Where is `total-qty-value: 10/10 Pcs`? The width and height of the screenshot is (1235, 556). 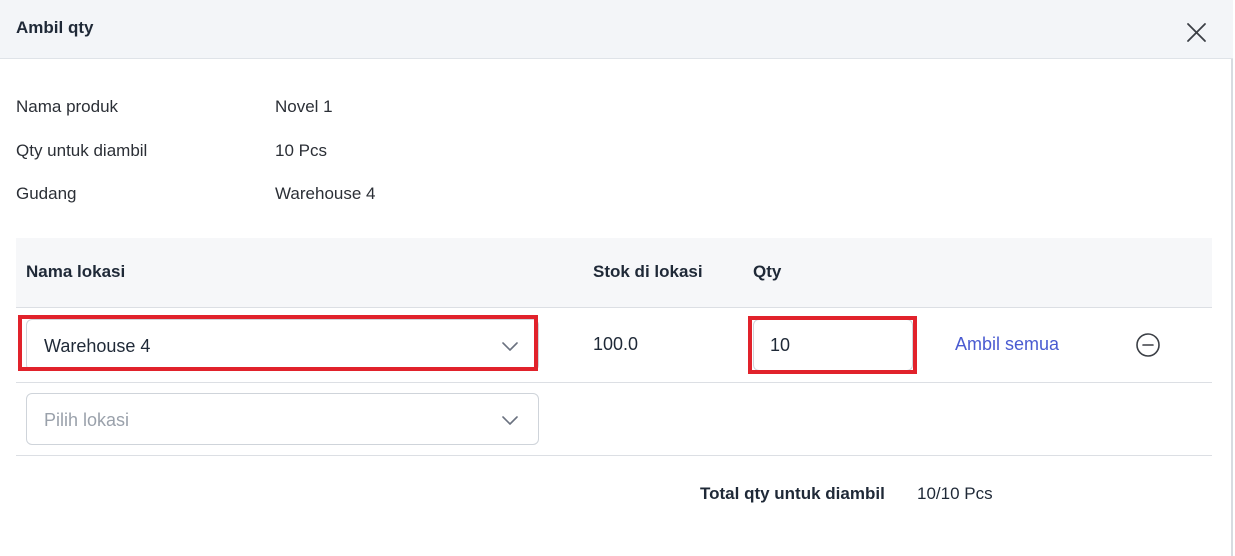 total-qty-value: 10/10 Pcs is located at coordinates (955, 493).